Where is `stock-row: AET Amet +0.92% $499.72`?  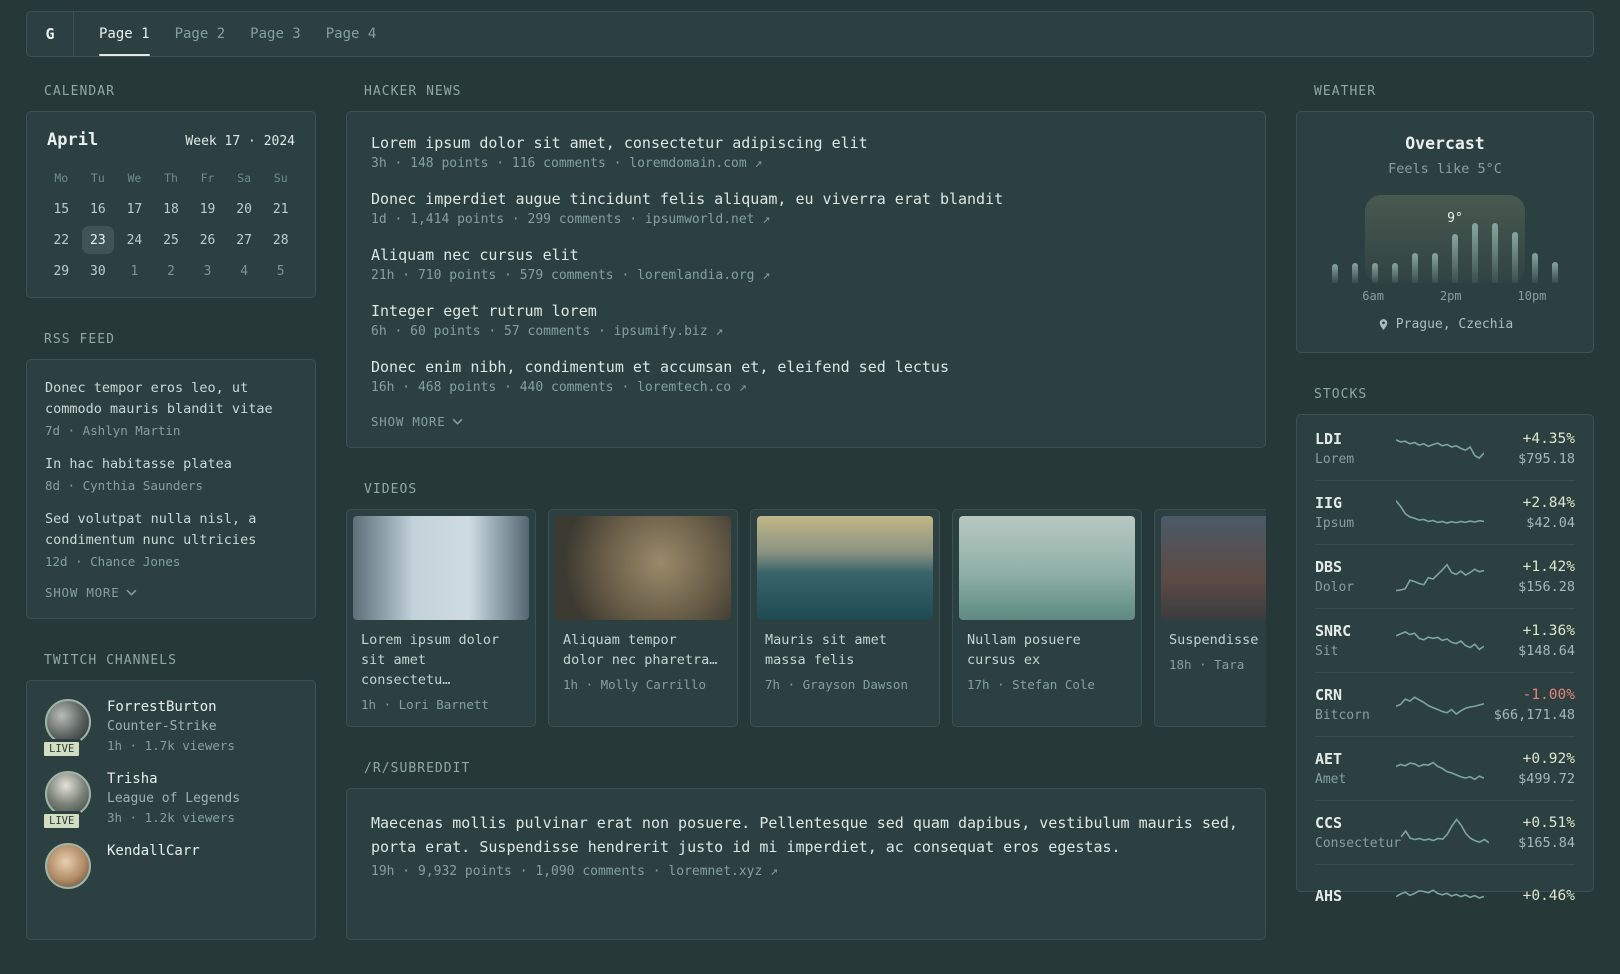 stock-row: AET Amet +0.92% $499.72 is located at coordinates (1445, 768).